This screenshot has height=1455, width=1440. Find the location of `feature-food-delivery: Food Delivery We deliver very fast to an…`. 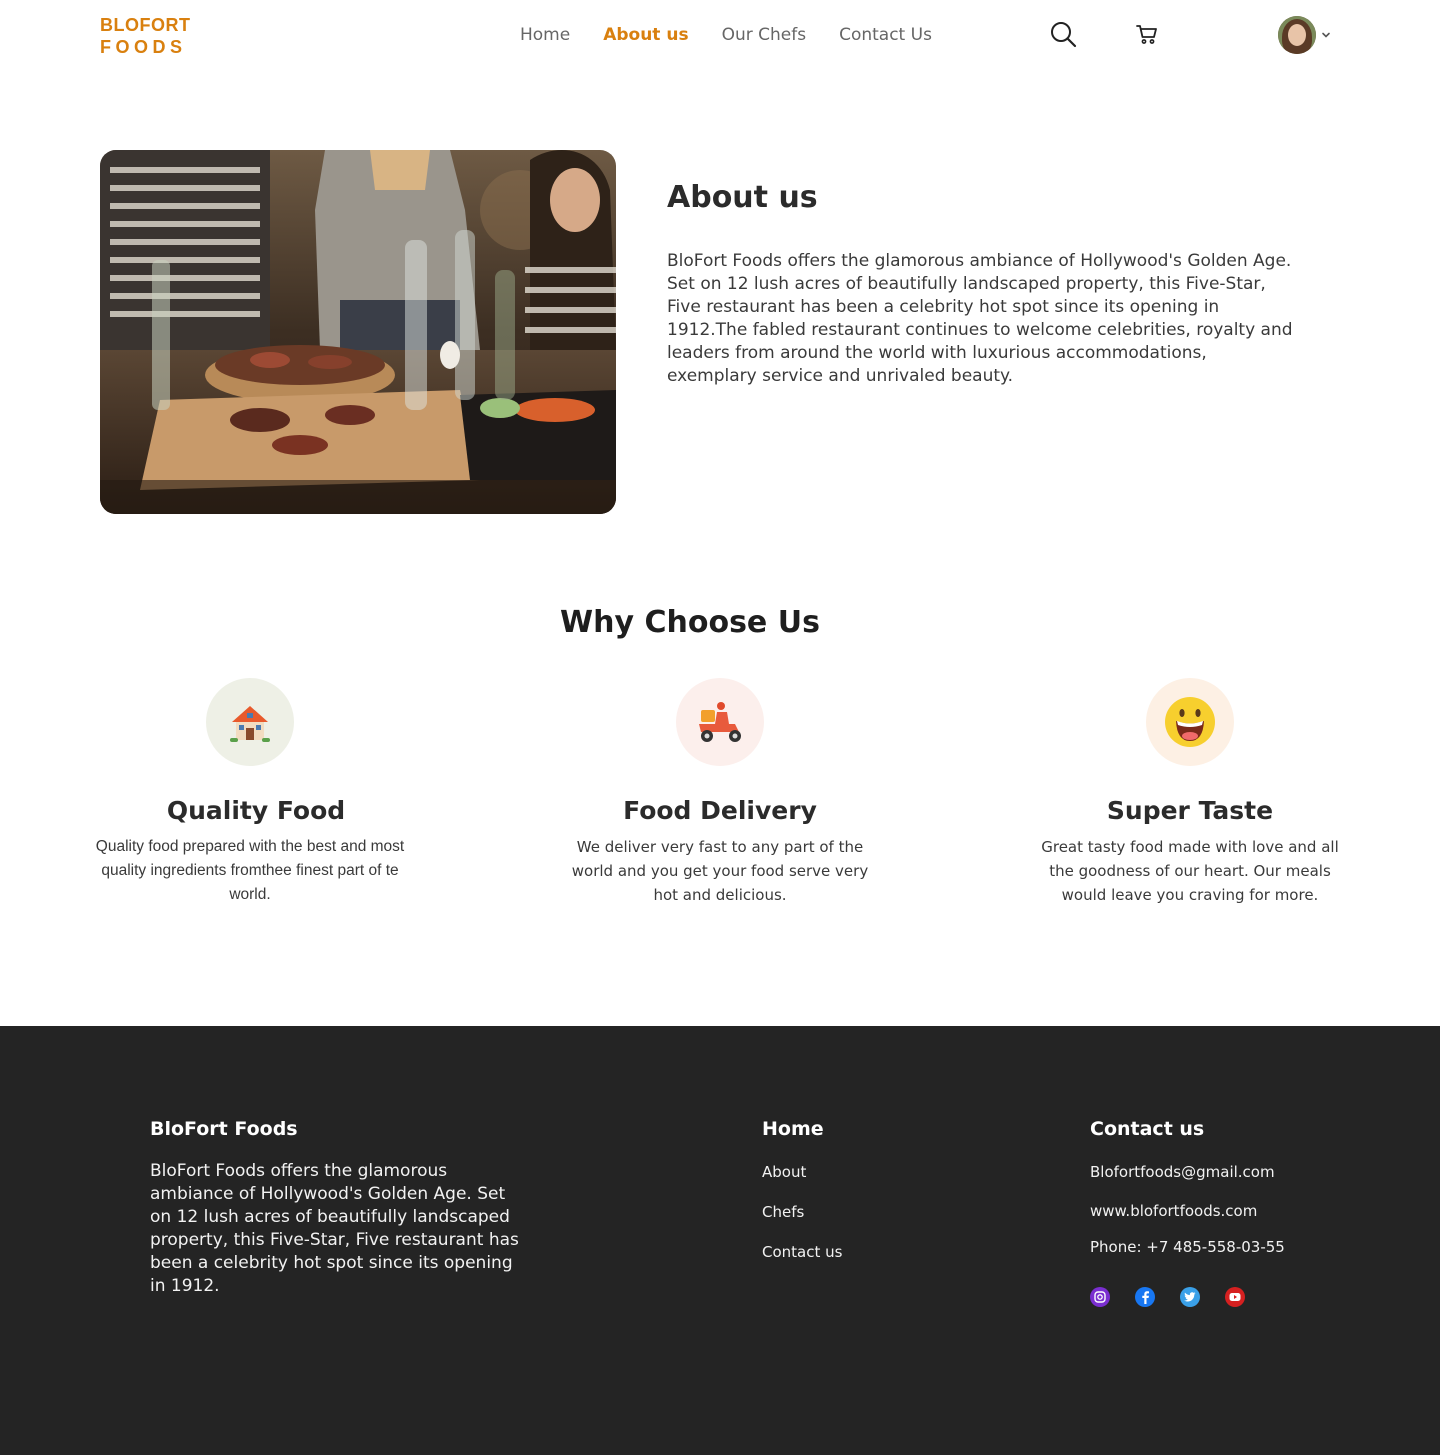

feature-food-delivery: Food Delivery We deliver very fast to an… is located at coordinates (720, 792).